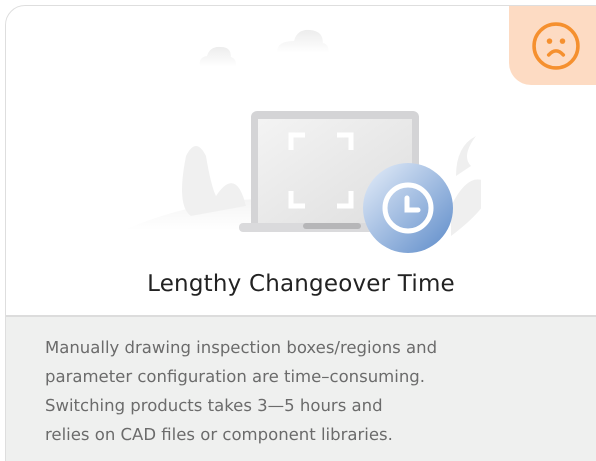 The width and height of the screenshot is (596, 461). What do you see at coordinates (301, 284) in the screenshot?
I see `card-title: Lengthy Changeover Time` at bounding box center [301, 284].